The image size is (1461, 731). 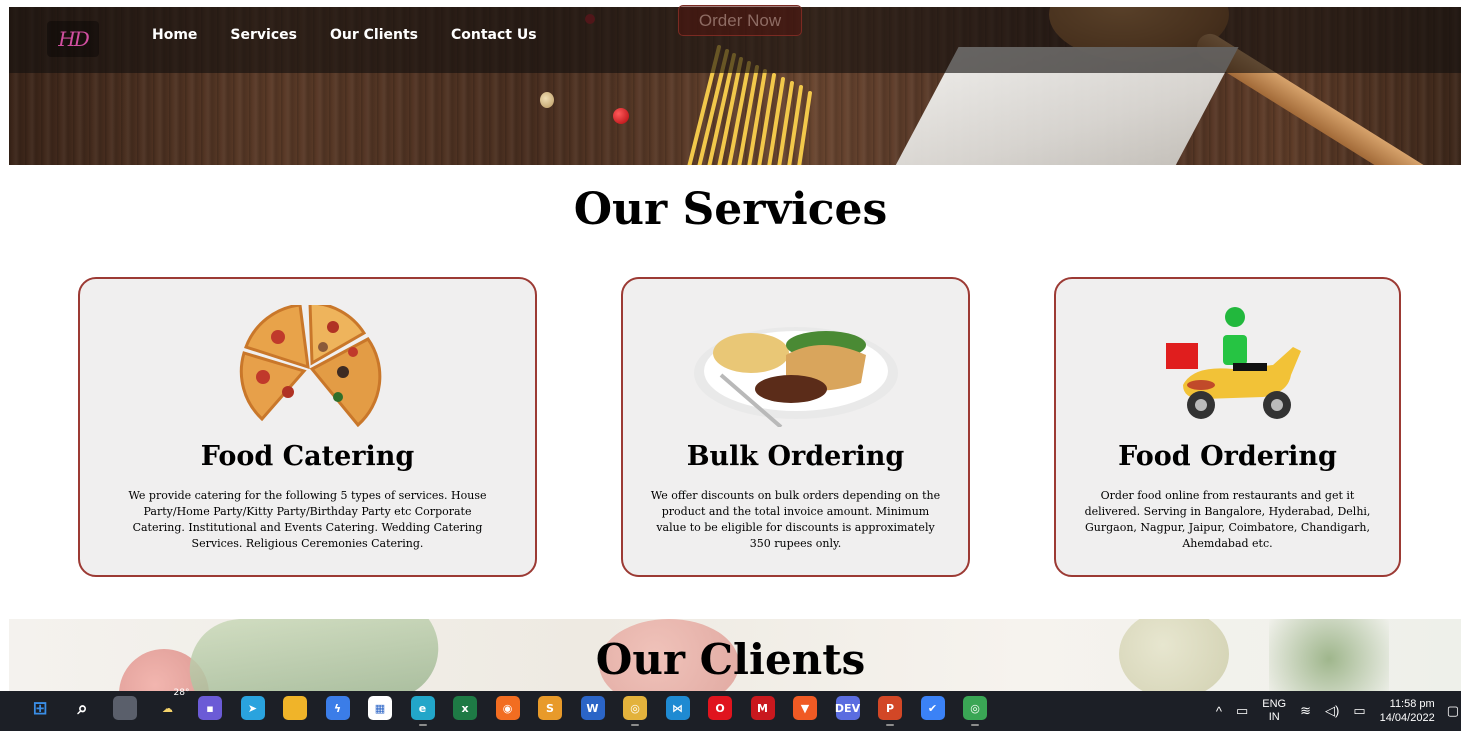 What do you see at coordinates (1453, 711) in the screenshot?
I see `notification-icon: ▢` at bounding box center [1453, 711].